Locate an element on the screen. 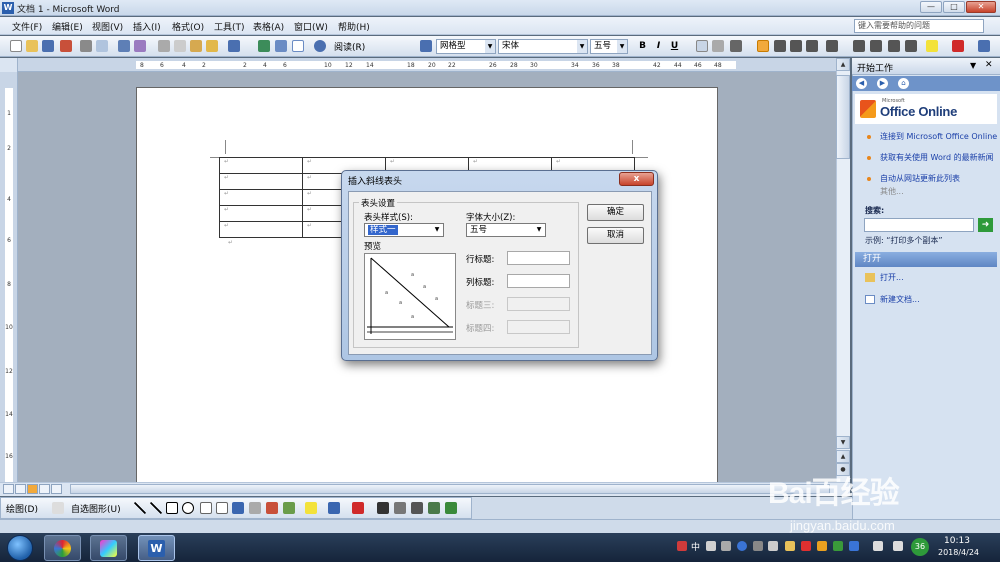 The image size is (1000, 562). scroll-up-icon: ▲ is located at coordinates (843, 64).